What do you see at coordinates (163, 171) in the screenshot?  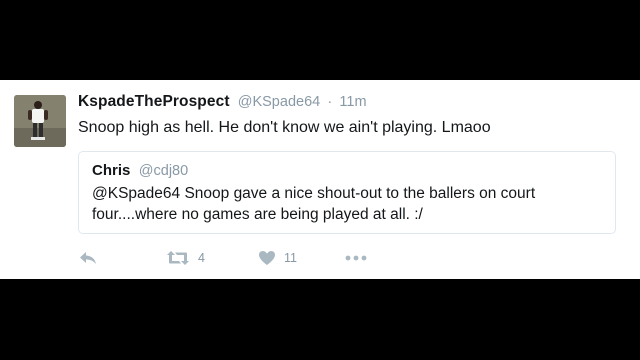 I see `quoted-author-handle: @cdj80` at bounding box center [163, 171].